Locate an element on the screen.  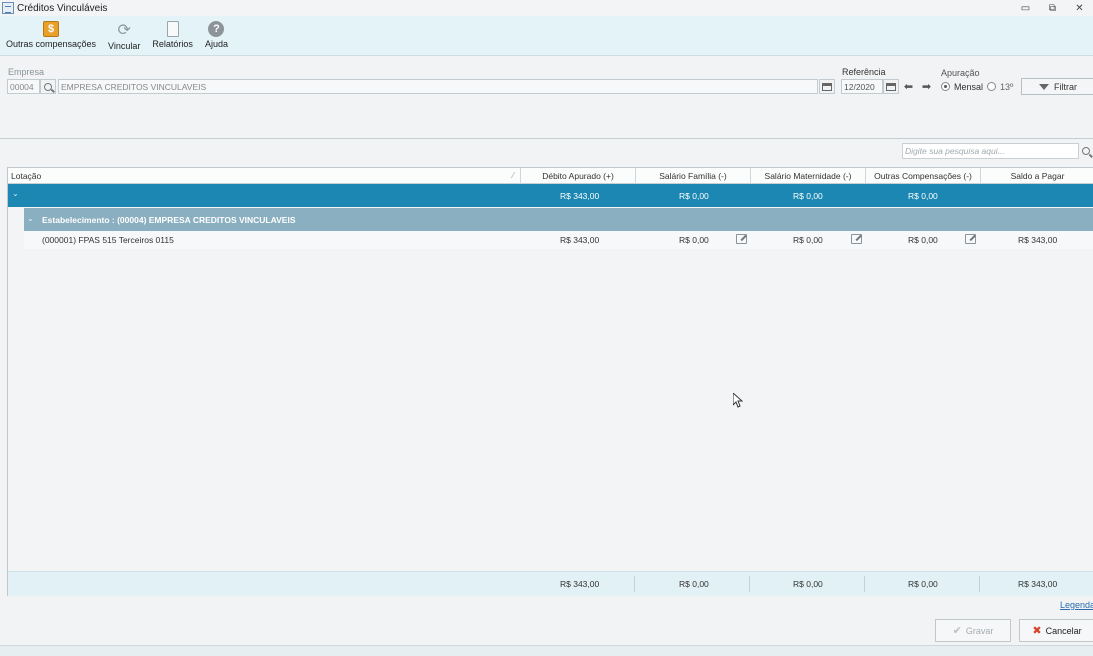
window-title: Créditos Vinculáveis is located at coordinates (62, 8).